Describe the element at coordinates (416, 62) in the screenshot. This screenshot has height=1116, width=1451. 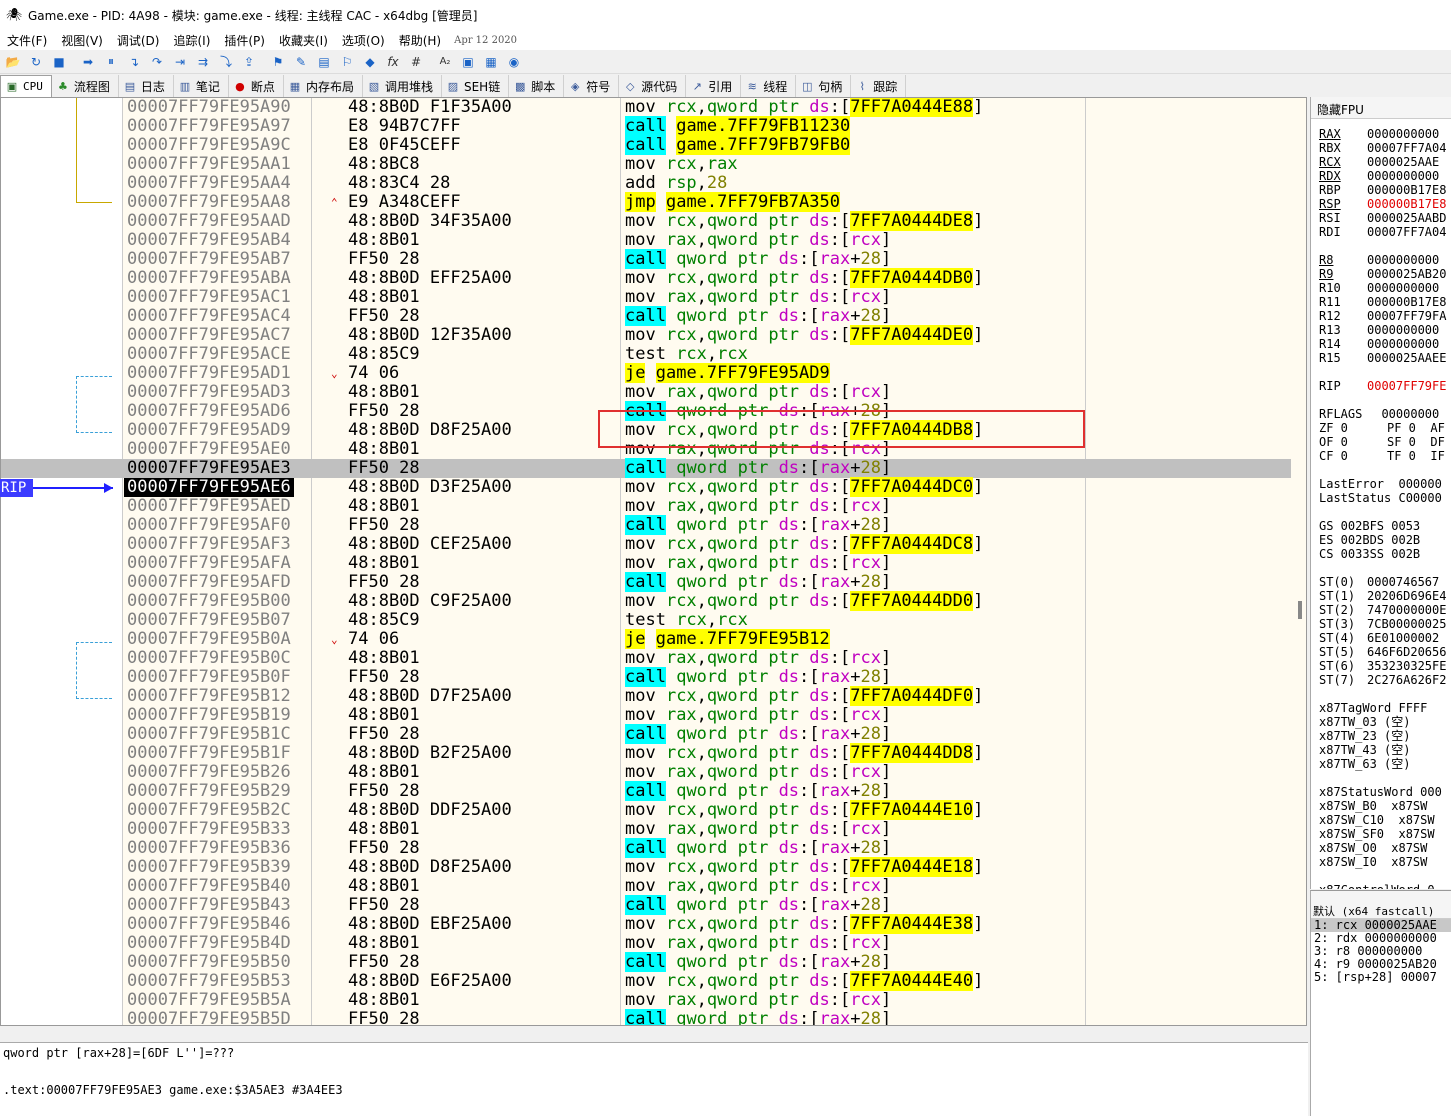
I see `hash-label: #` at that location.